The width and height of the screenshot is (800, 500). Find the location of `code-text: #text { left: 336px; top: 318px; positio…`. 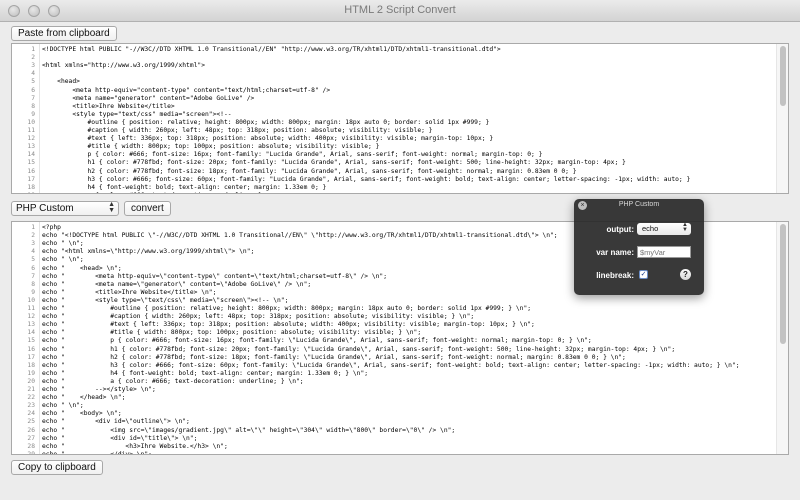

code-text: #text { left: 336px; top: 318px; positio… is located at coordinates (268, 139).